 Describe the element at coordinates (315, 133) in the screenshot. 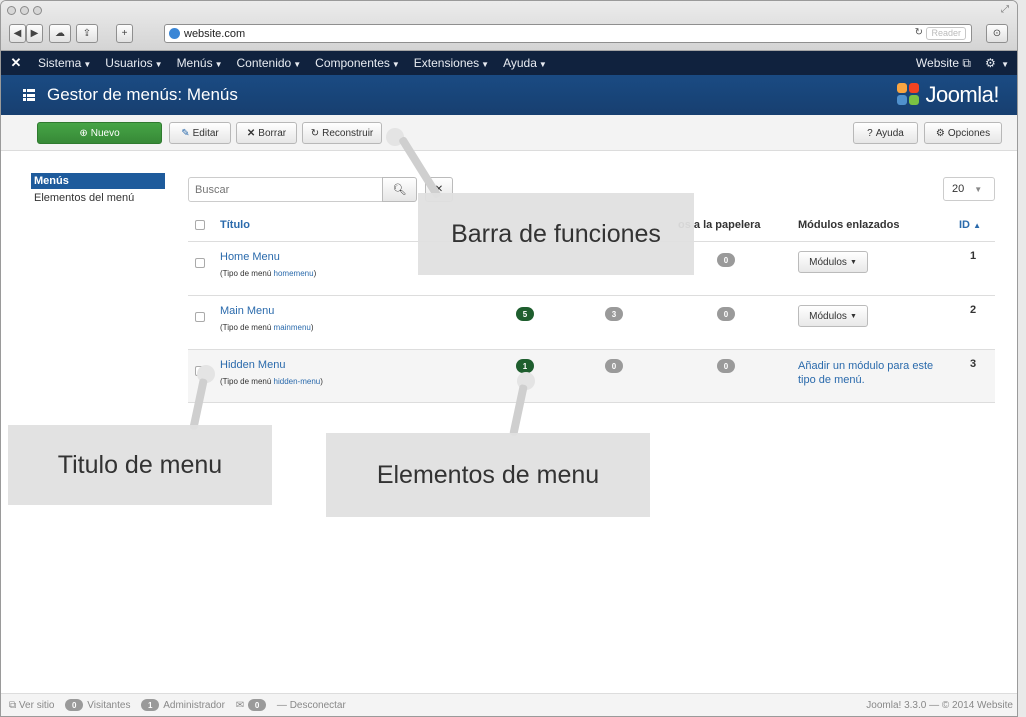

I see `refresh-icon: ↻` at that location.